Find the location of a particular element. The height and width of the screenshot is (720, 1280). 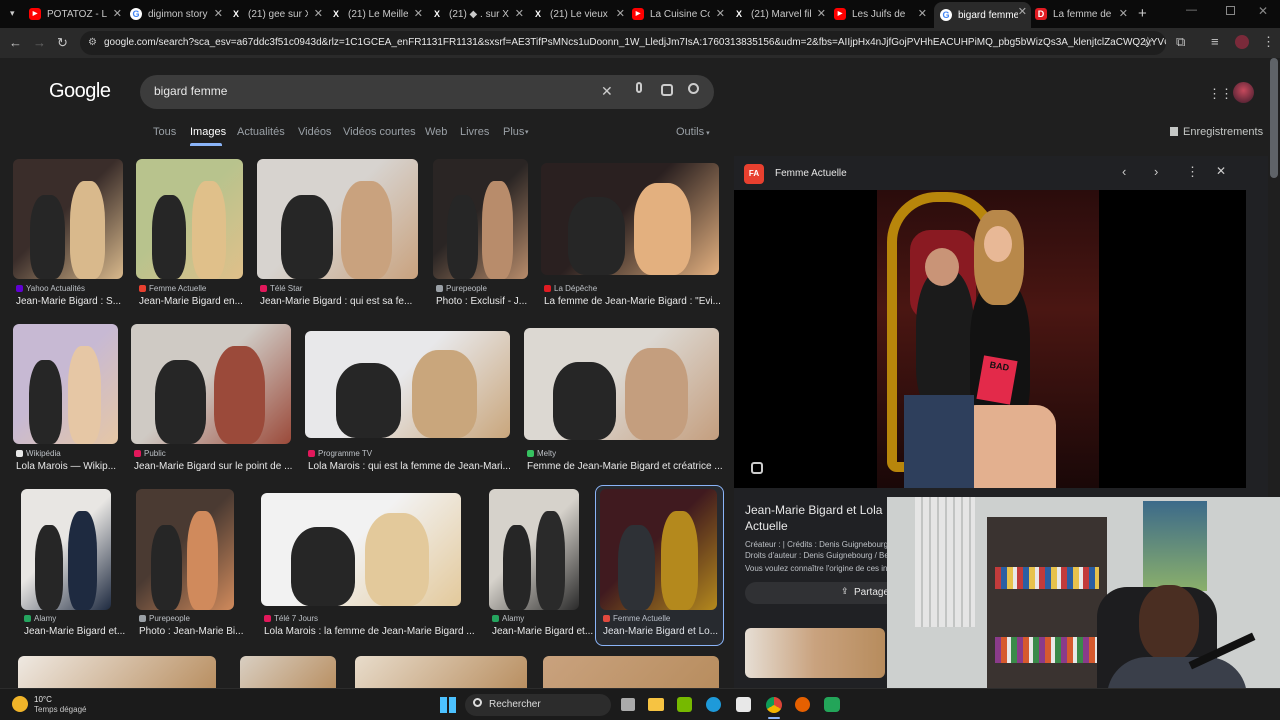

account-avatar is located at coordinates (1243, 92).